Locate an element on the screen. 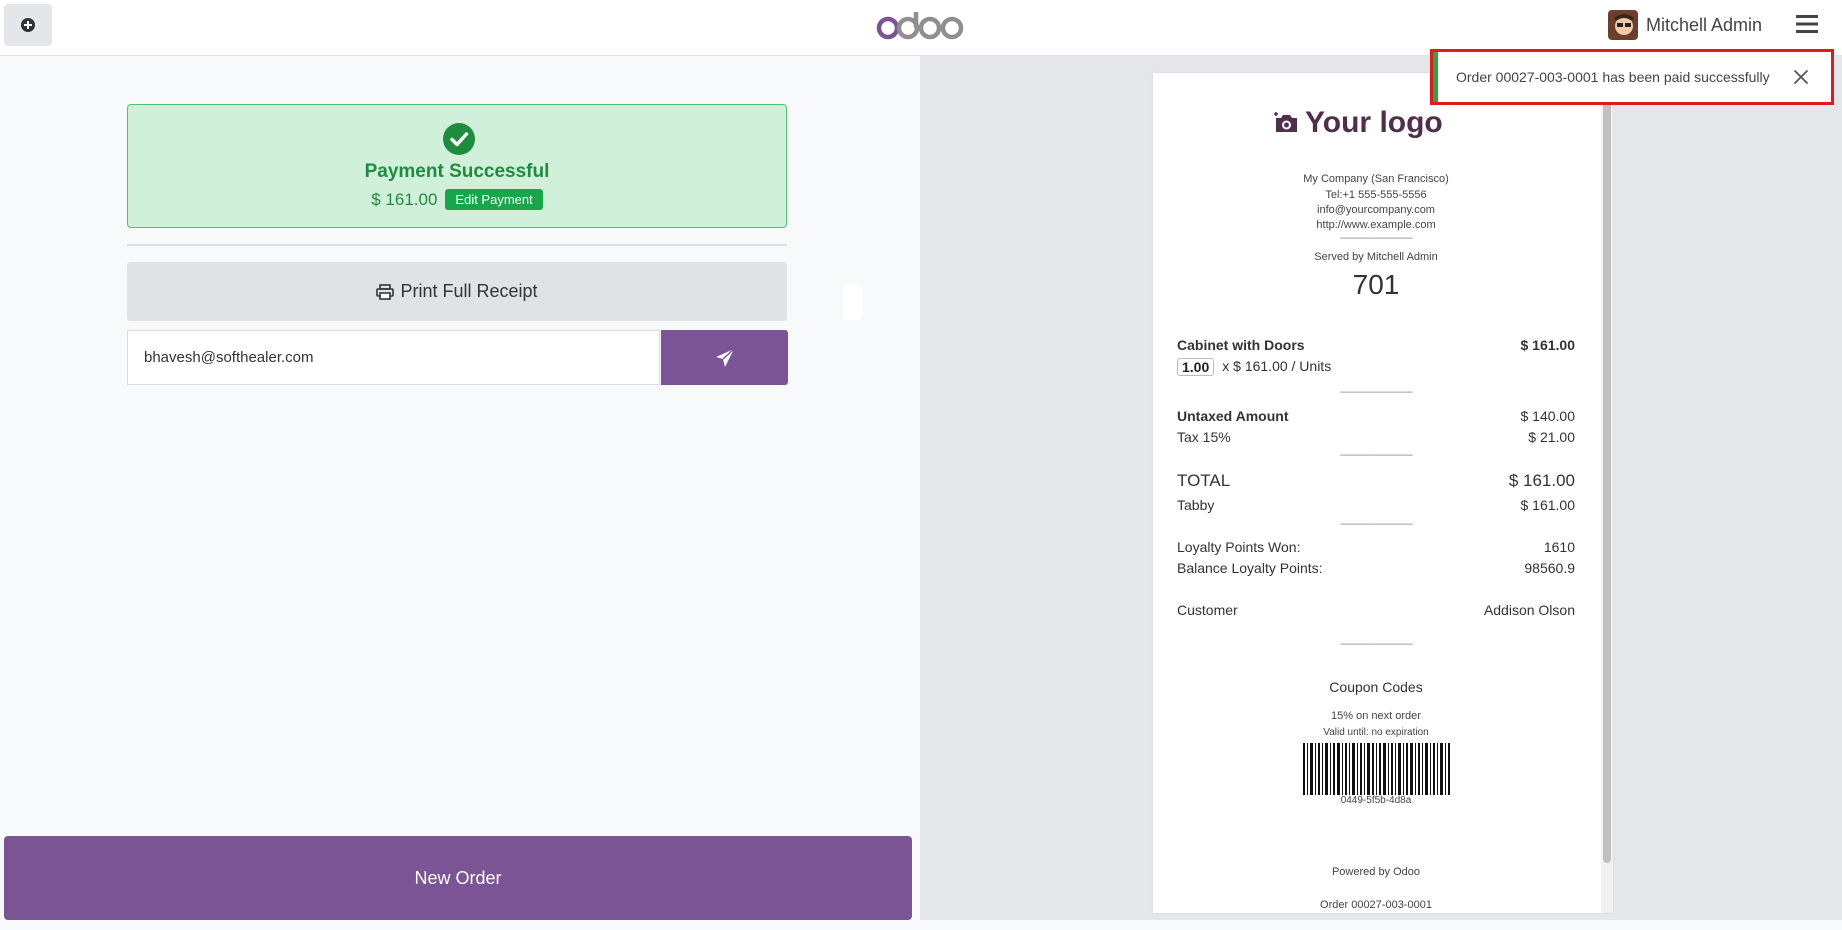  loyalty-won-value: 1610 is located at coordinates (1559, 547).